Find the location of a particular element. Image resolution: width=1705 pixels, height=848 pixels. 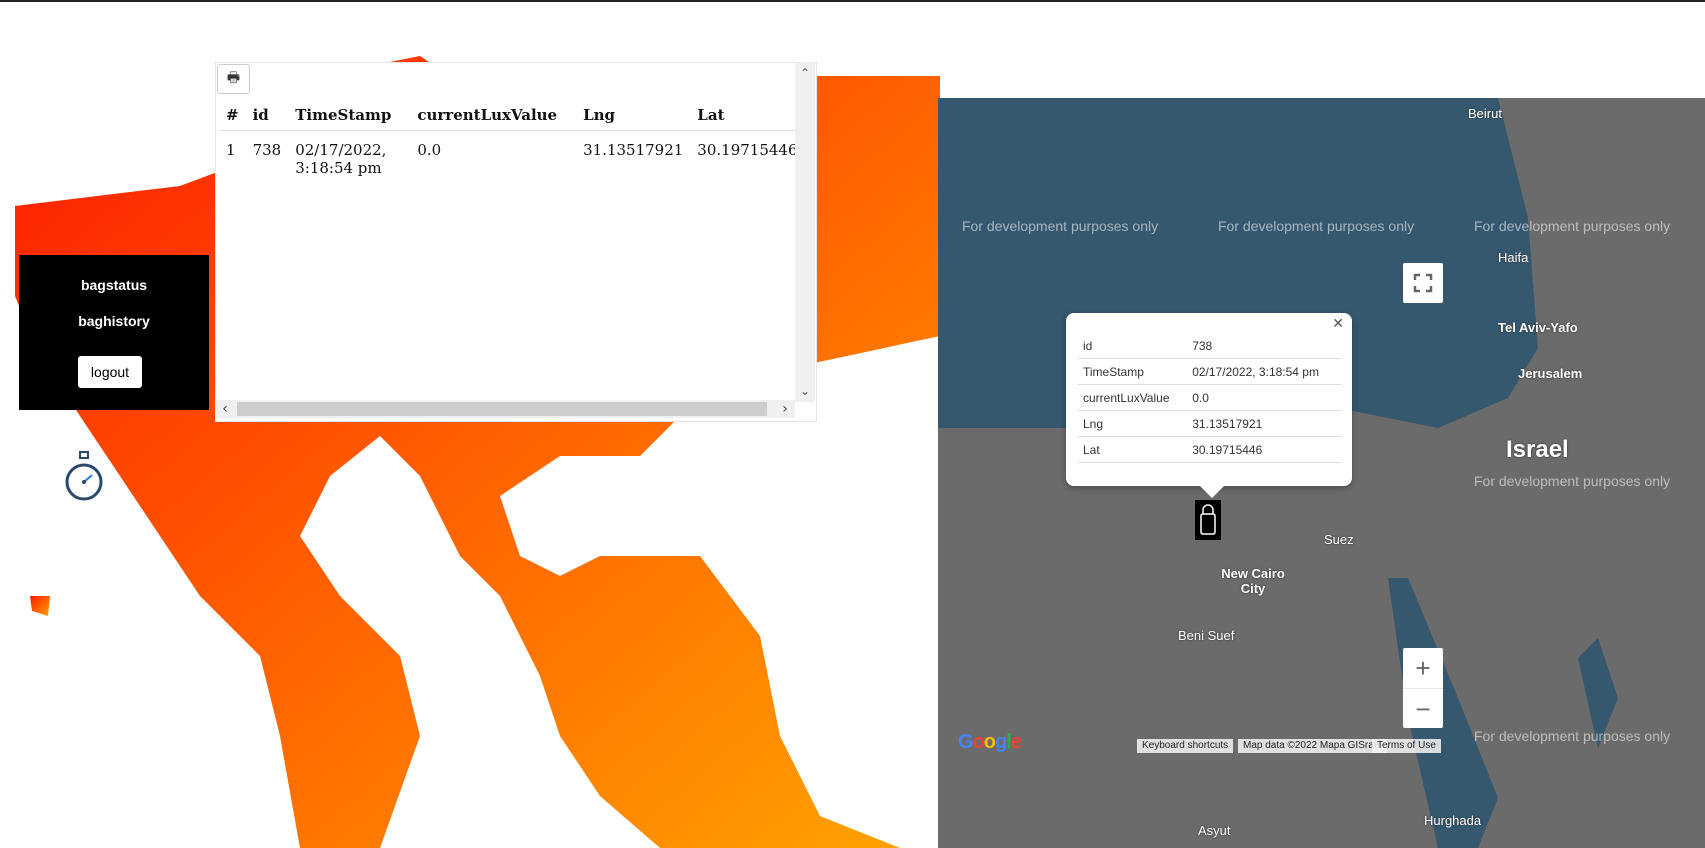

place-label: New Cairo City is located at coordinates (1253, 581).